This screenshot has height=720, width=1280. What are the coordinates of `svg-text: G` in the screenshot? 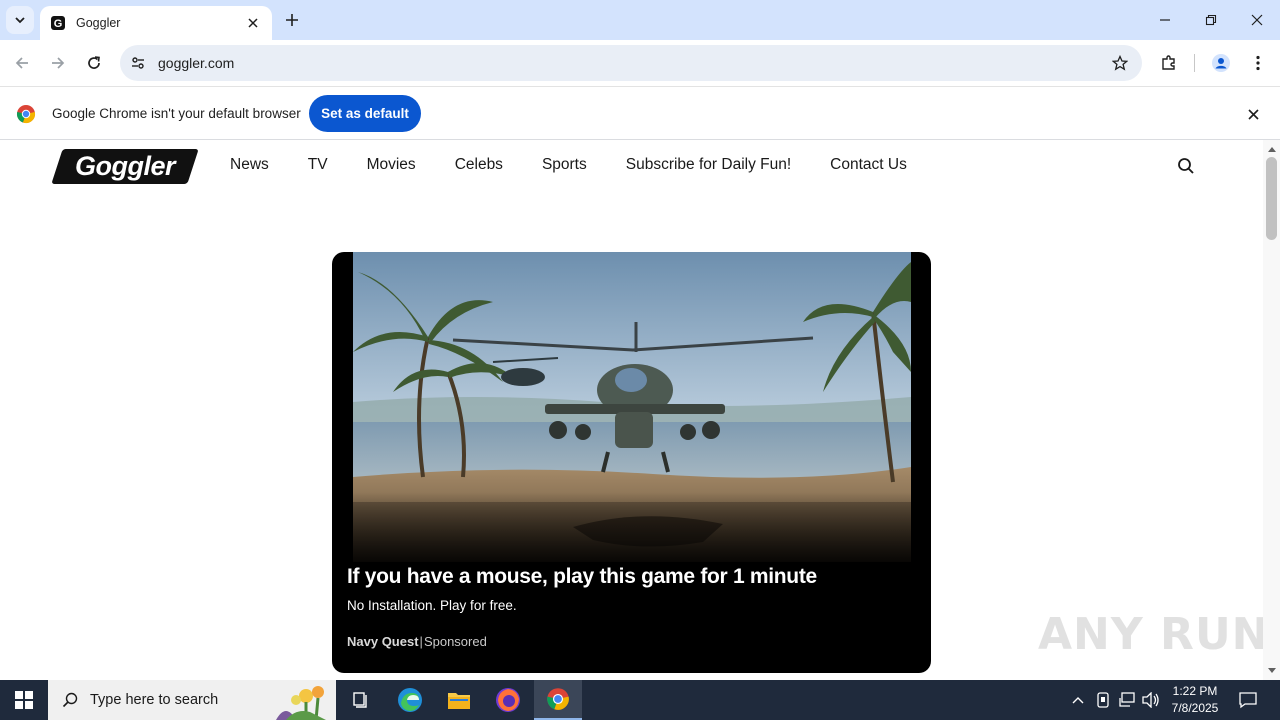 It's located at (58, 24).